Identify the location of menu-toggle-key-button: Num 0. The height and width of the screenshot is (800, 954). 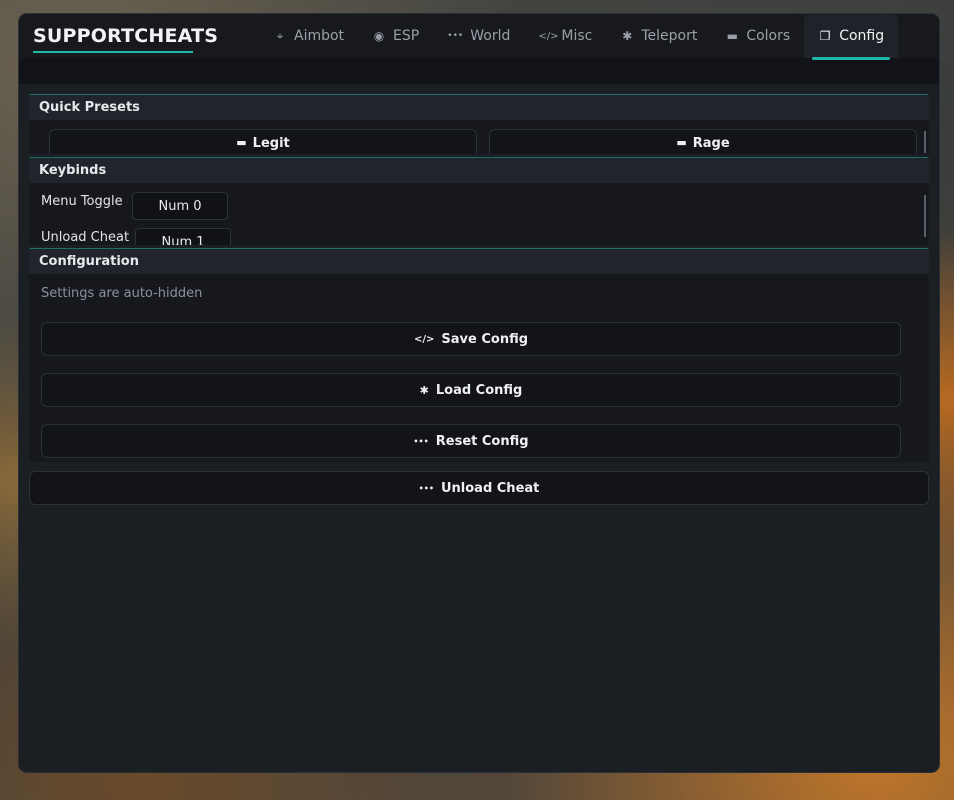
(180, 206).